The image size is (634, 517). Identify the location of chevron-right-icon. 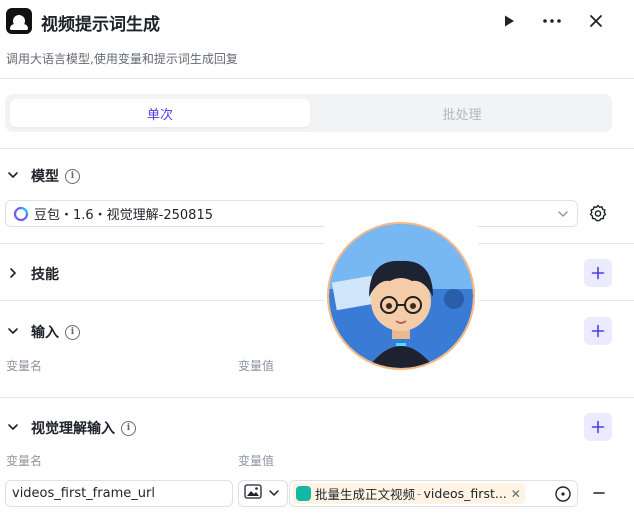
(13, 273).